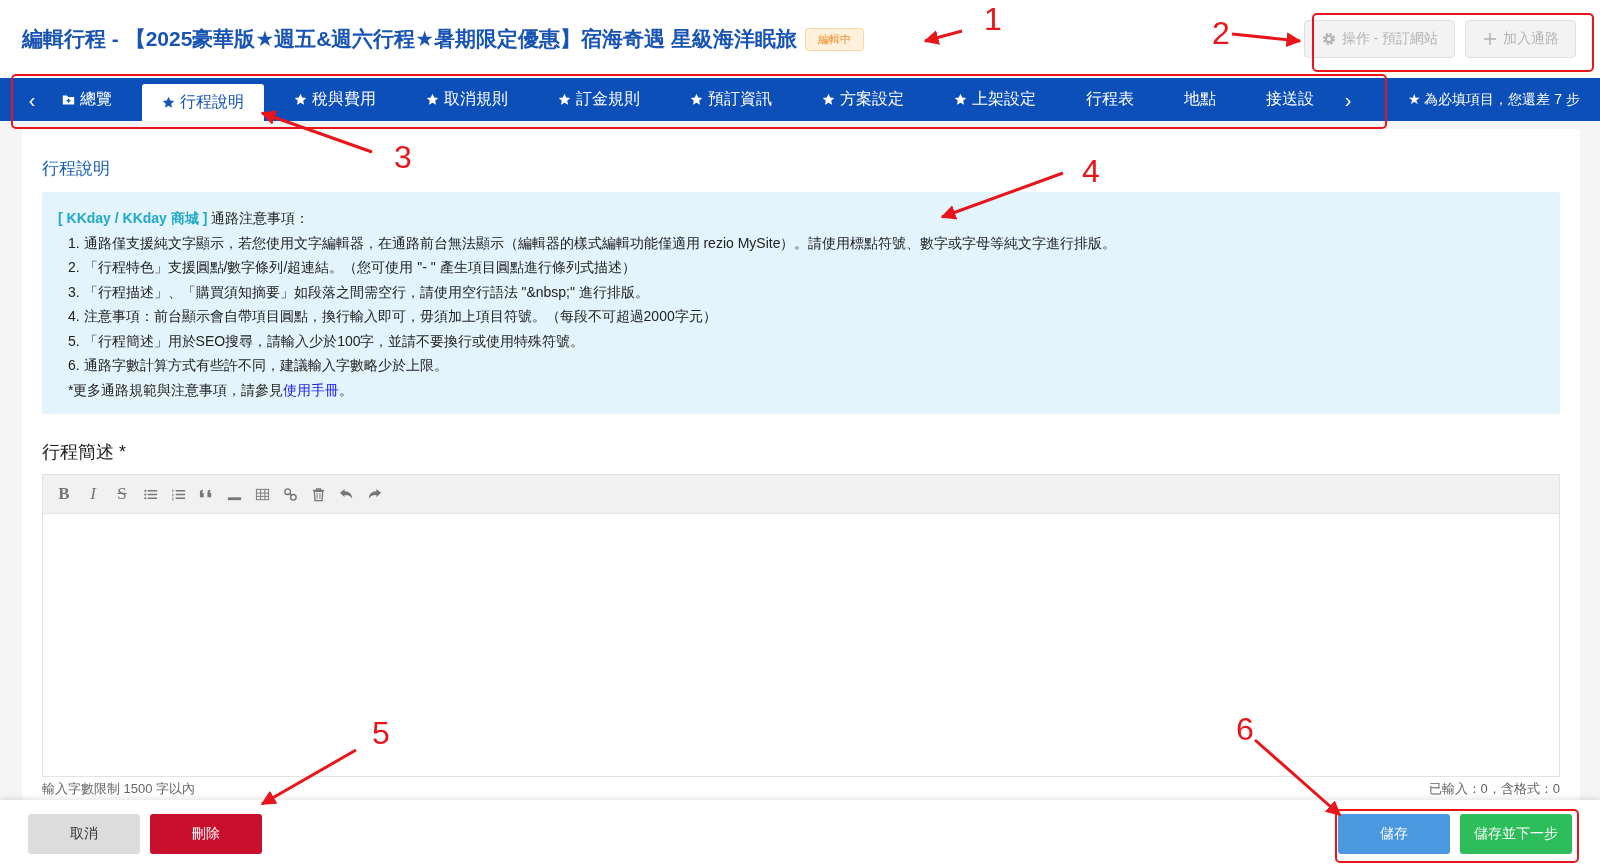 This screenshot has width=1600, height=868. Describe the element at coordinates (599, 99) in the screenshot. I see `nav-tab: 訂金規則` at that location.